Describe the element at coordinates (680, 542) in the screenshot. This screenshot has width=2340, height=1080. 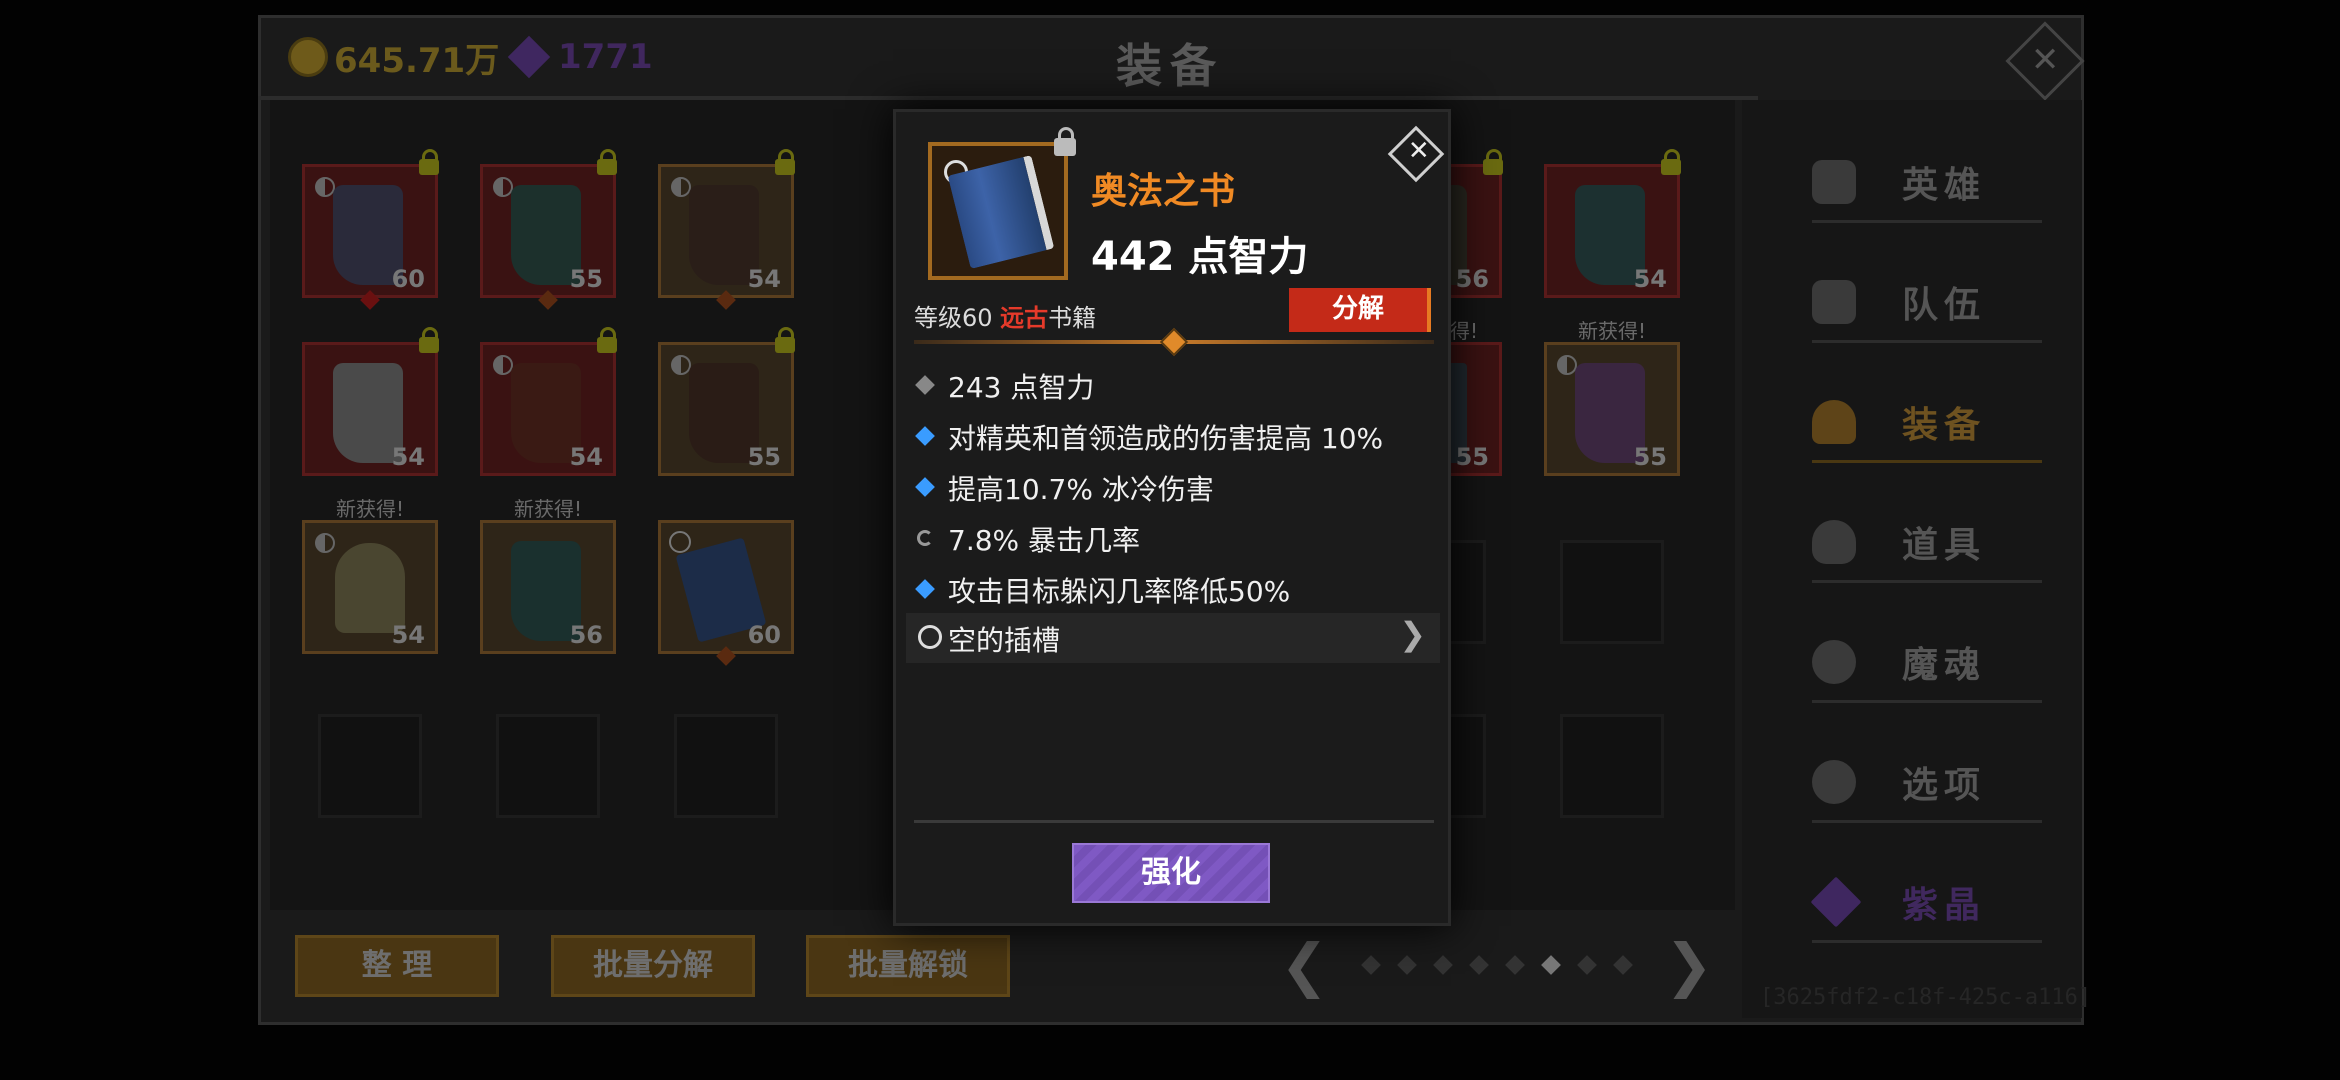
I see `socket-ring-icon` at that location.